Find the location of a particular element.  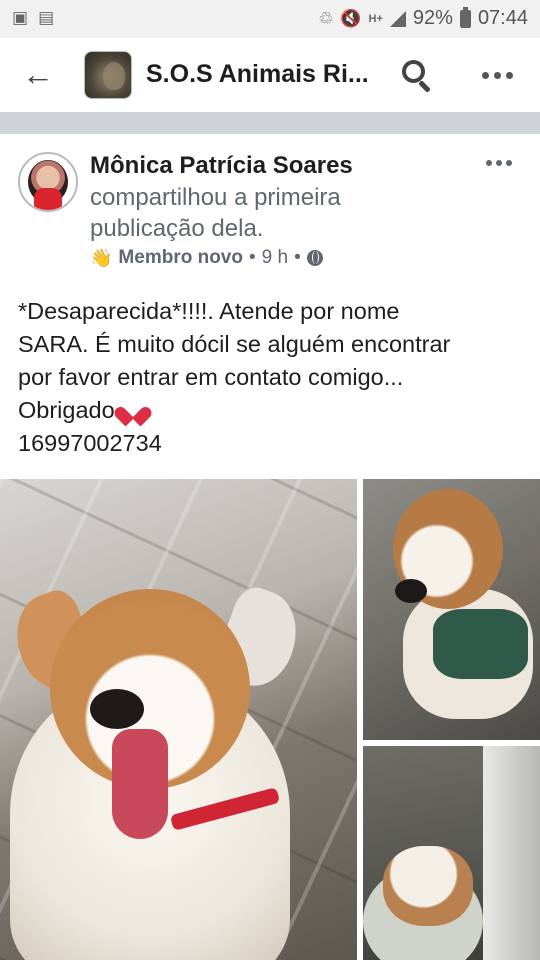

more-options-icon is located at coordinates (497, 75).